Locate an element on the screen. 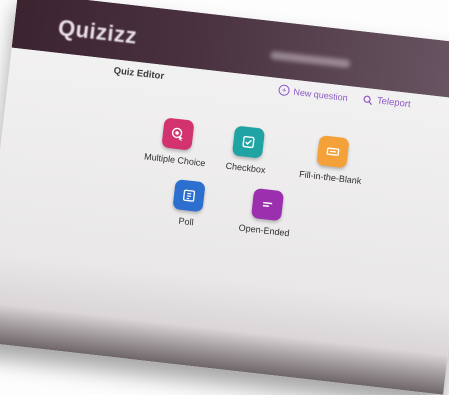 The height and width of the screenshot is (395, 449). fill-in-the-blank-tile is located at coordinates (333, 151).